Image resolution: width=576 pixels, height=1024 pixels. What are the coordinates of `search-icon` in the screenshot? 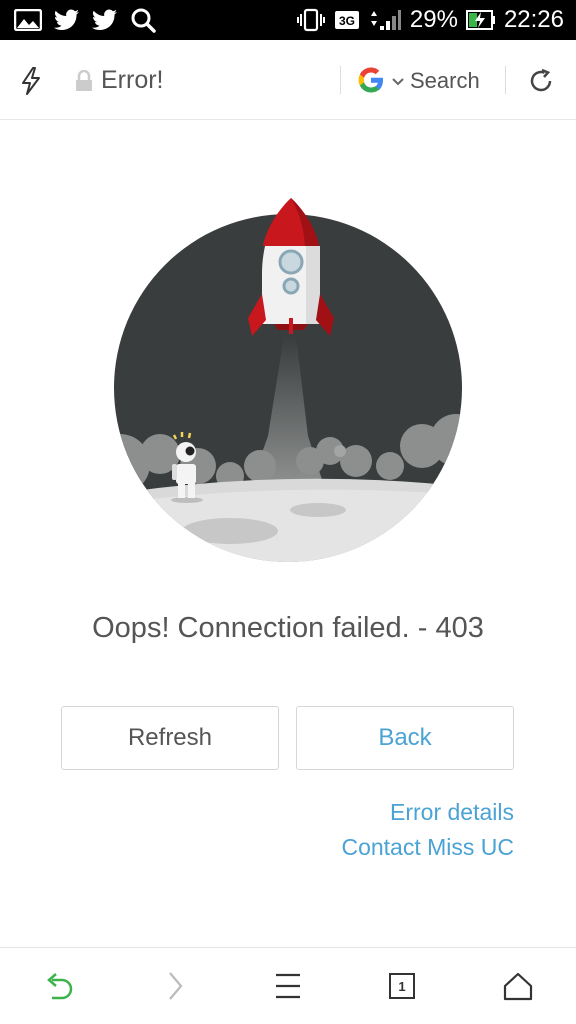 It's located at (143, 20).